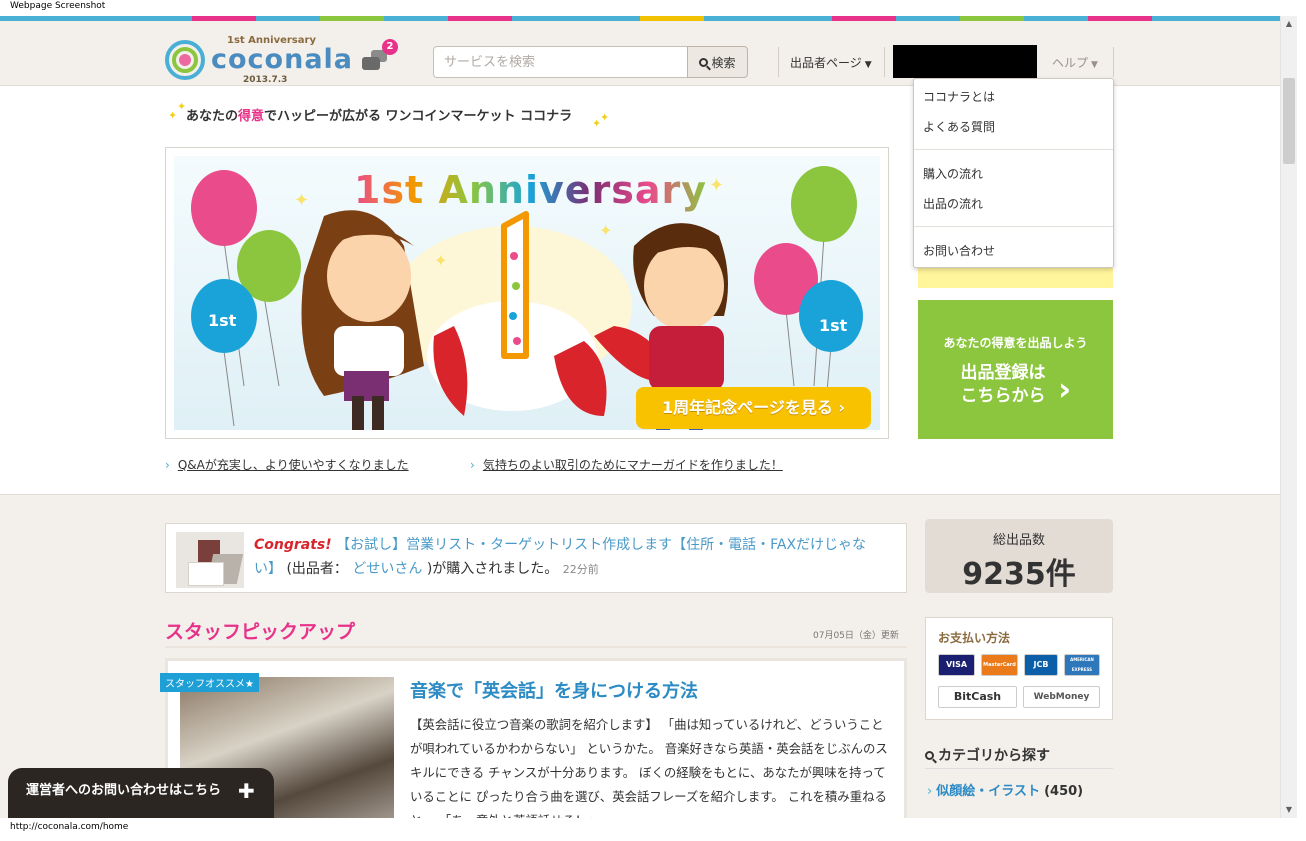 This screenshot has width=1306, height=841. I want to click on catchphrase-highlight: 得意, so click(251, 116).